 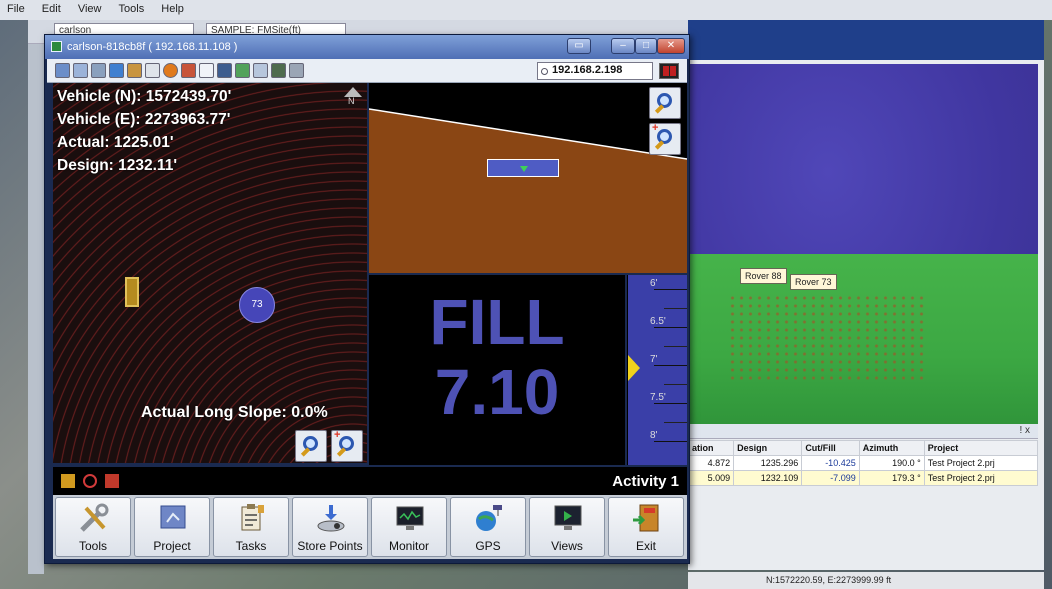 What do you see at coordinates (891, 448) in the screenshot?
I see `col-azimuth: Azimuth` at bounding box center [891, 448].